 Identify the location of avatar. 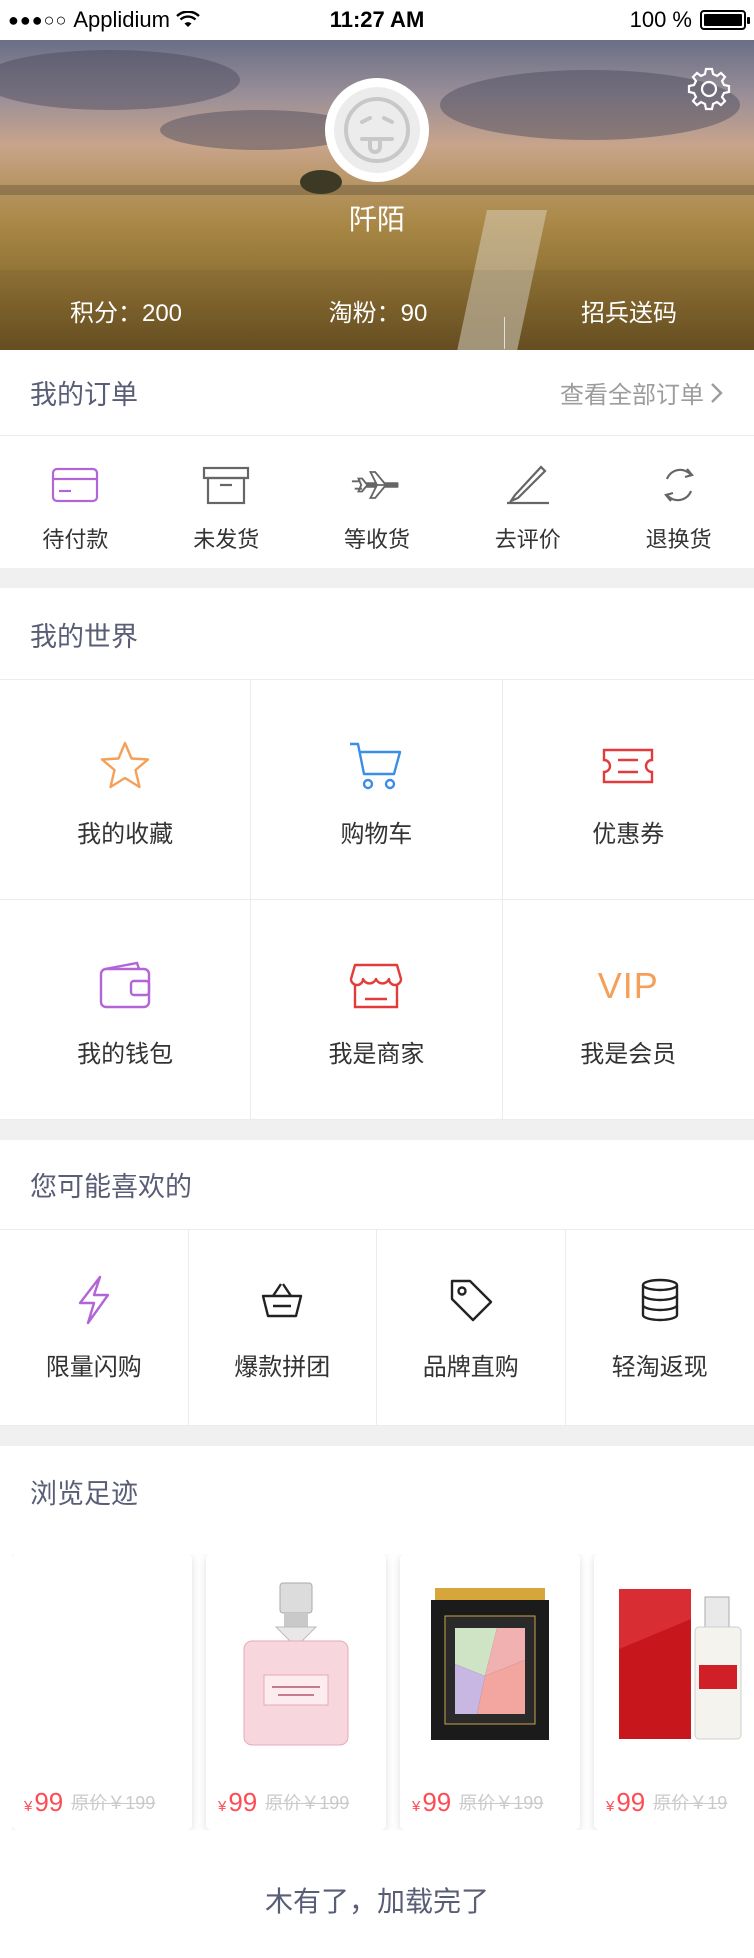
(377, 130).